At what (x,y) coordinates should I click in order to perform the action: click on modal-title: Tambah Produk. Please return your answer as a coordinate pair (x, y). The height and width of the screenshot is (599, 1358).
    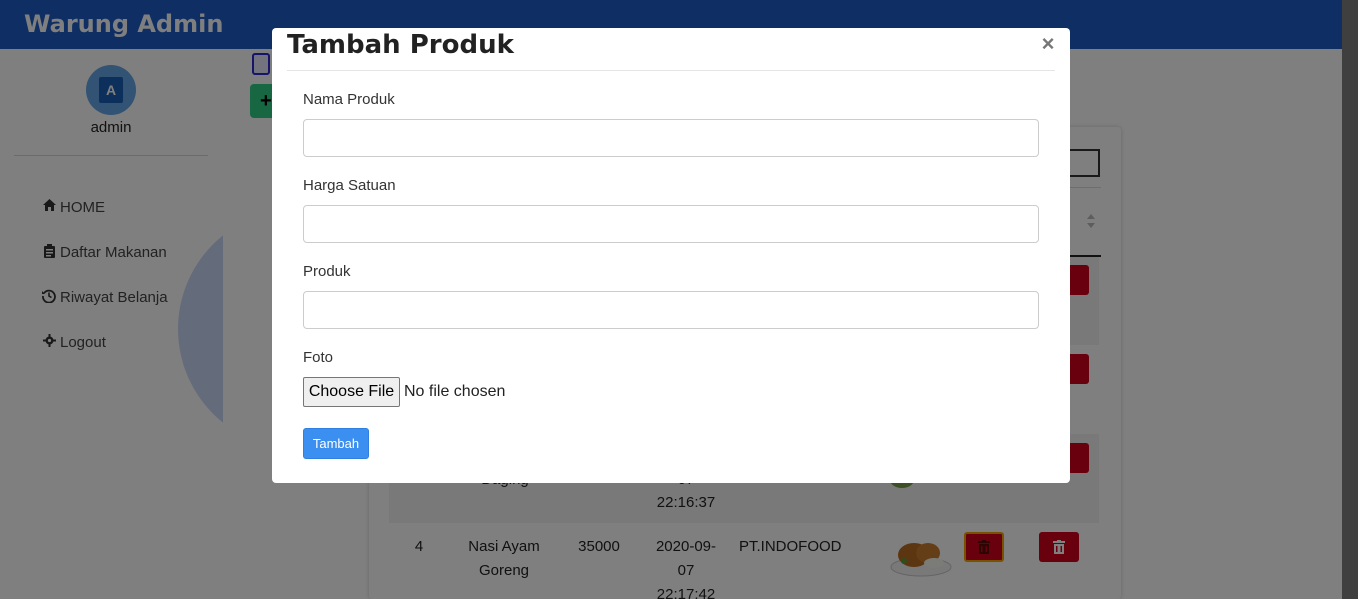
    Looking at the image, I should click on (400, 45).